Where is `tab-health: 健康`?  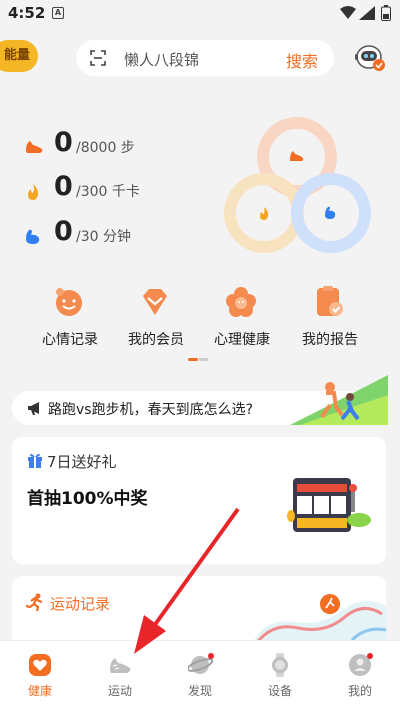
tab-health: 健康 is located at coordinates (40, 679).